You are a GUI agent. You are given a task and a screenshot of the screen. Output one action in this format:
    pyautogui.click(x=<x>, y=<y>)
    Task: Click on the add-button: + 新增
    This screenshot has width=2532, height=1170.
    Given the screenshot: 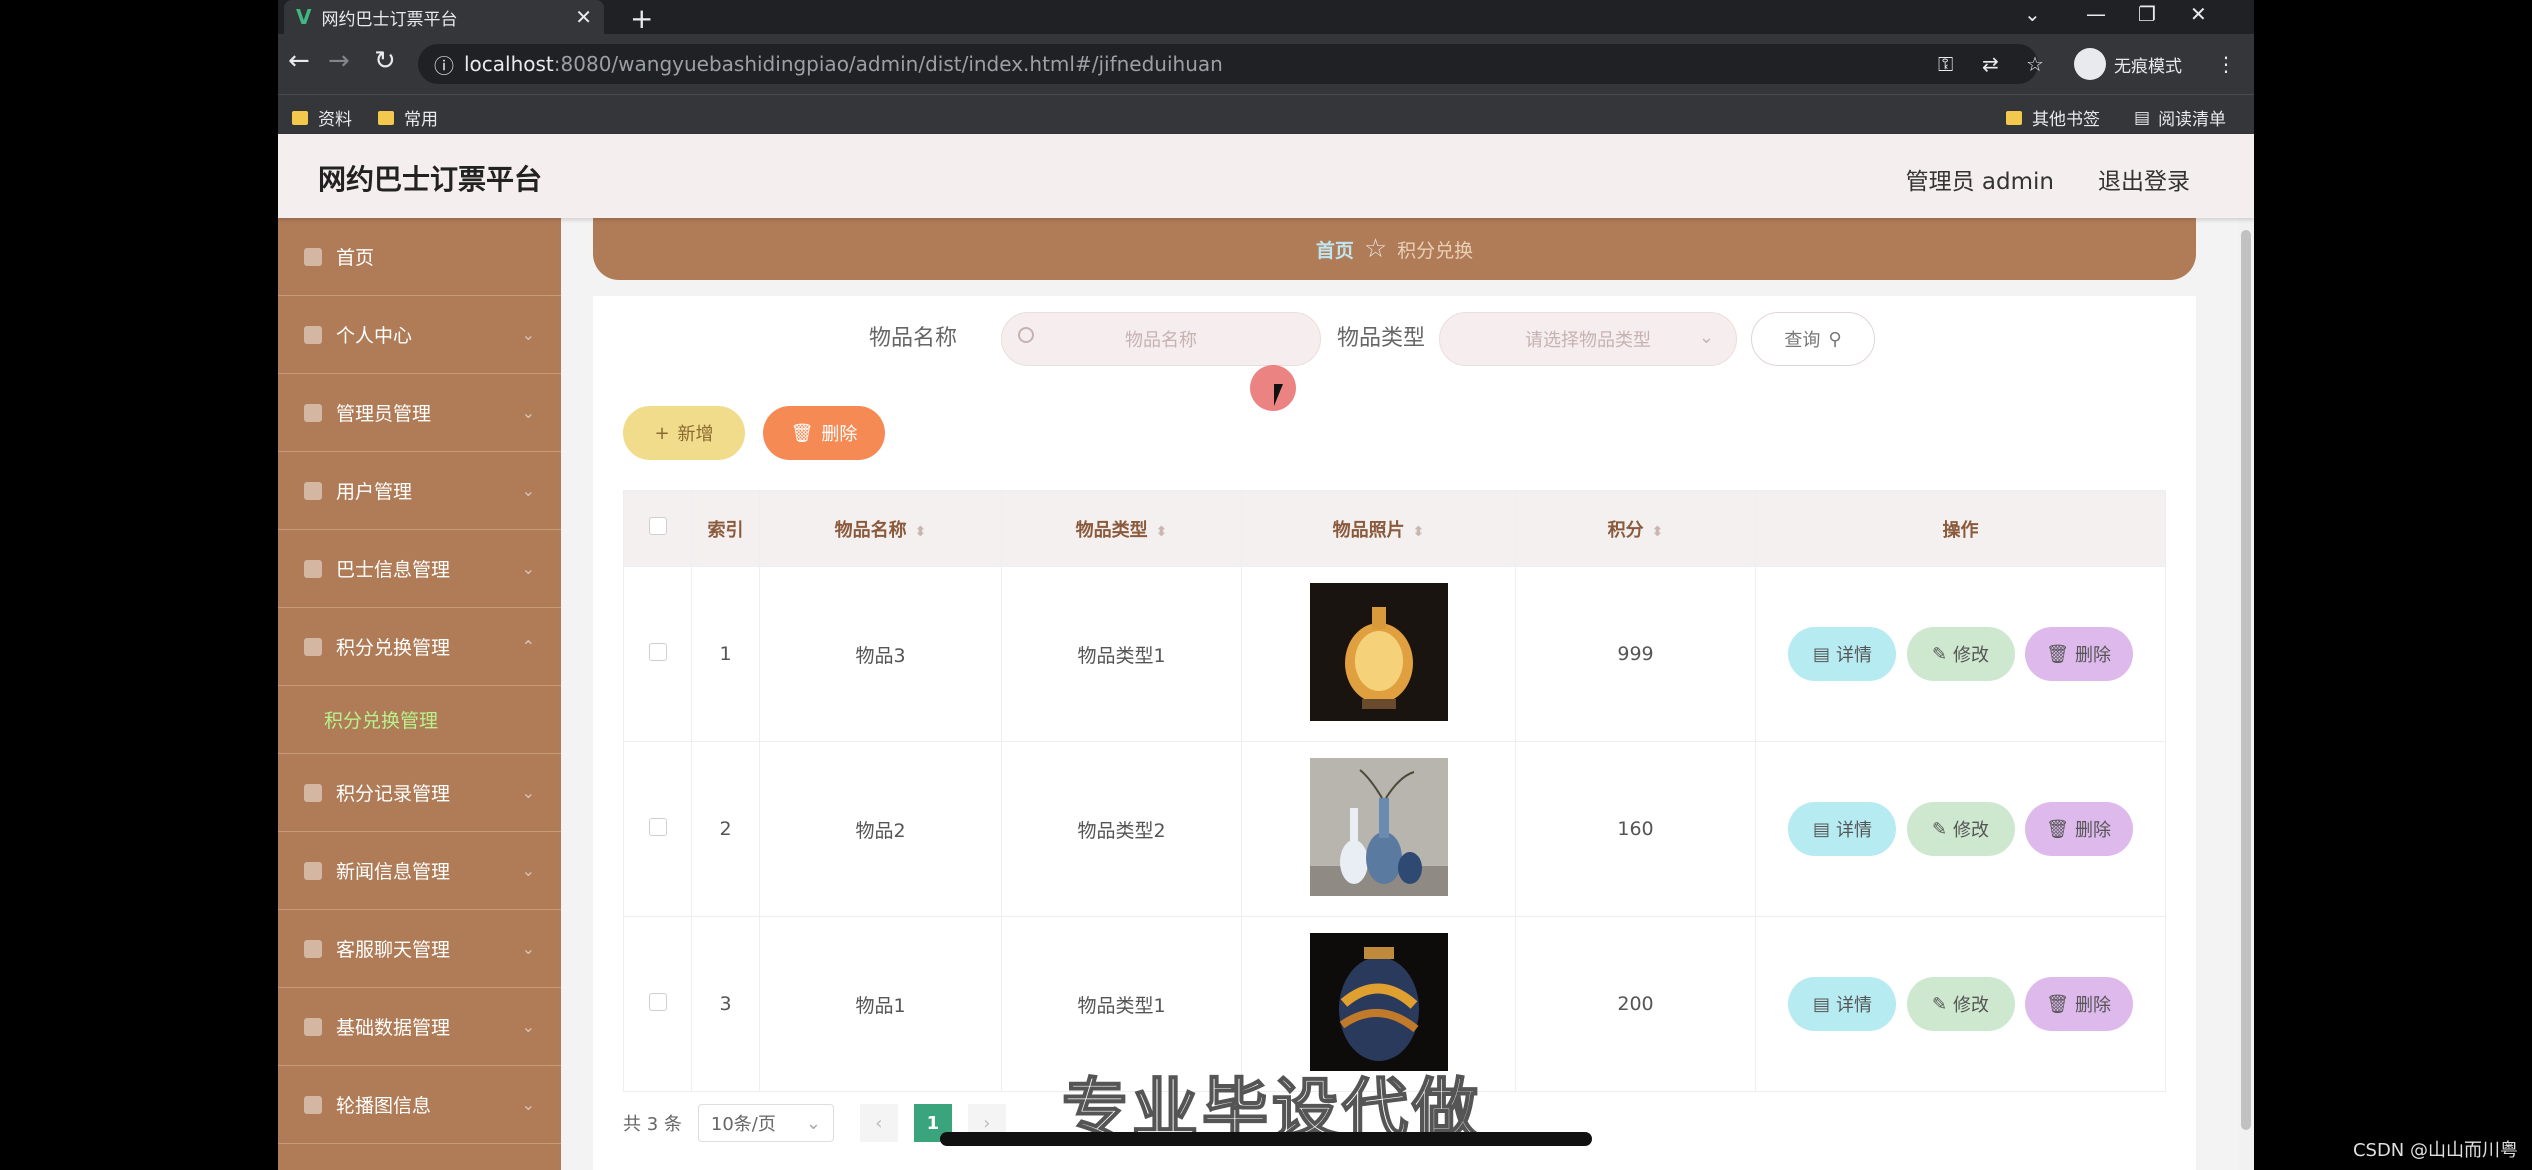 What is the action you would take?
    pyautogui.click(x=684, y=433)
    